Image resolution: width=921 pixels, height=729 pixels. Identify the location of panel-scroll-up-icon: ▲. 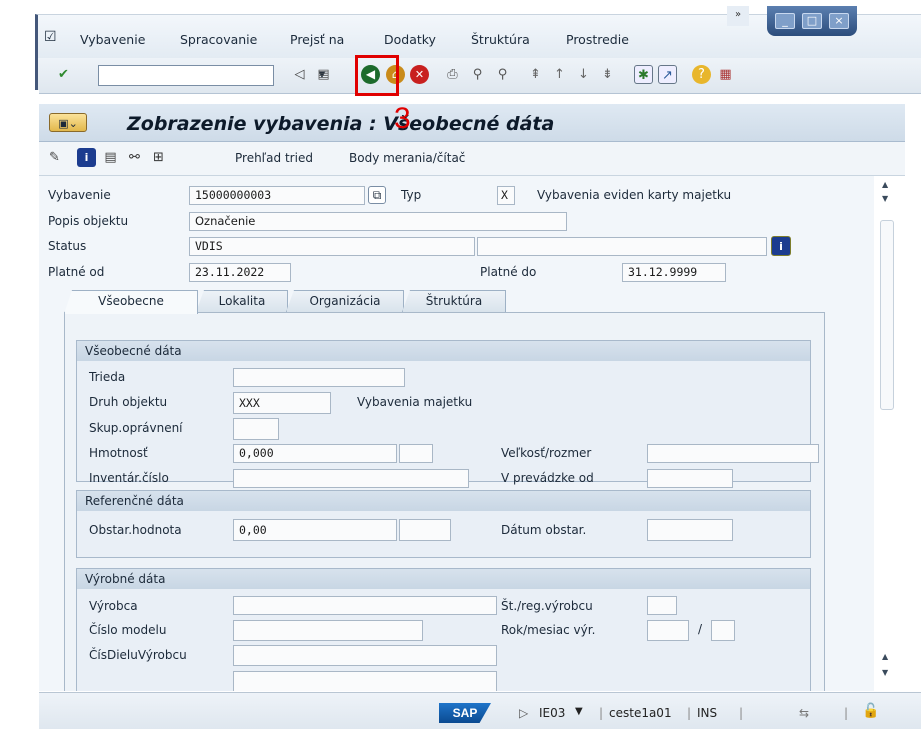
(885, 656).